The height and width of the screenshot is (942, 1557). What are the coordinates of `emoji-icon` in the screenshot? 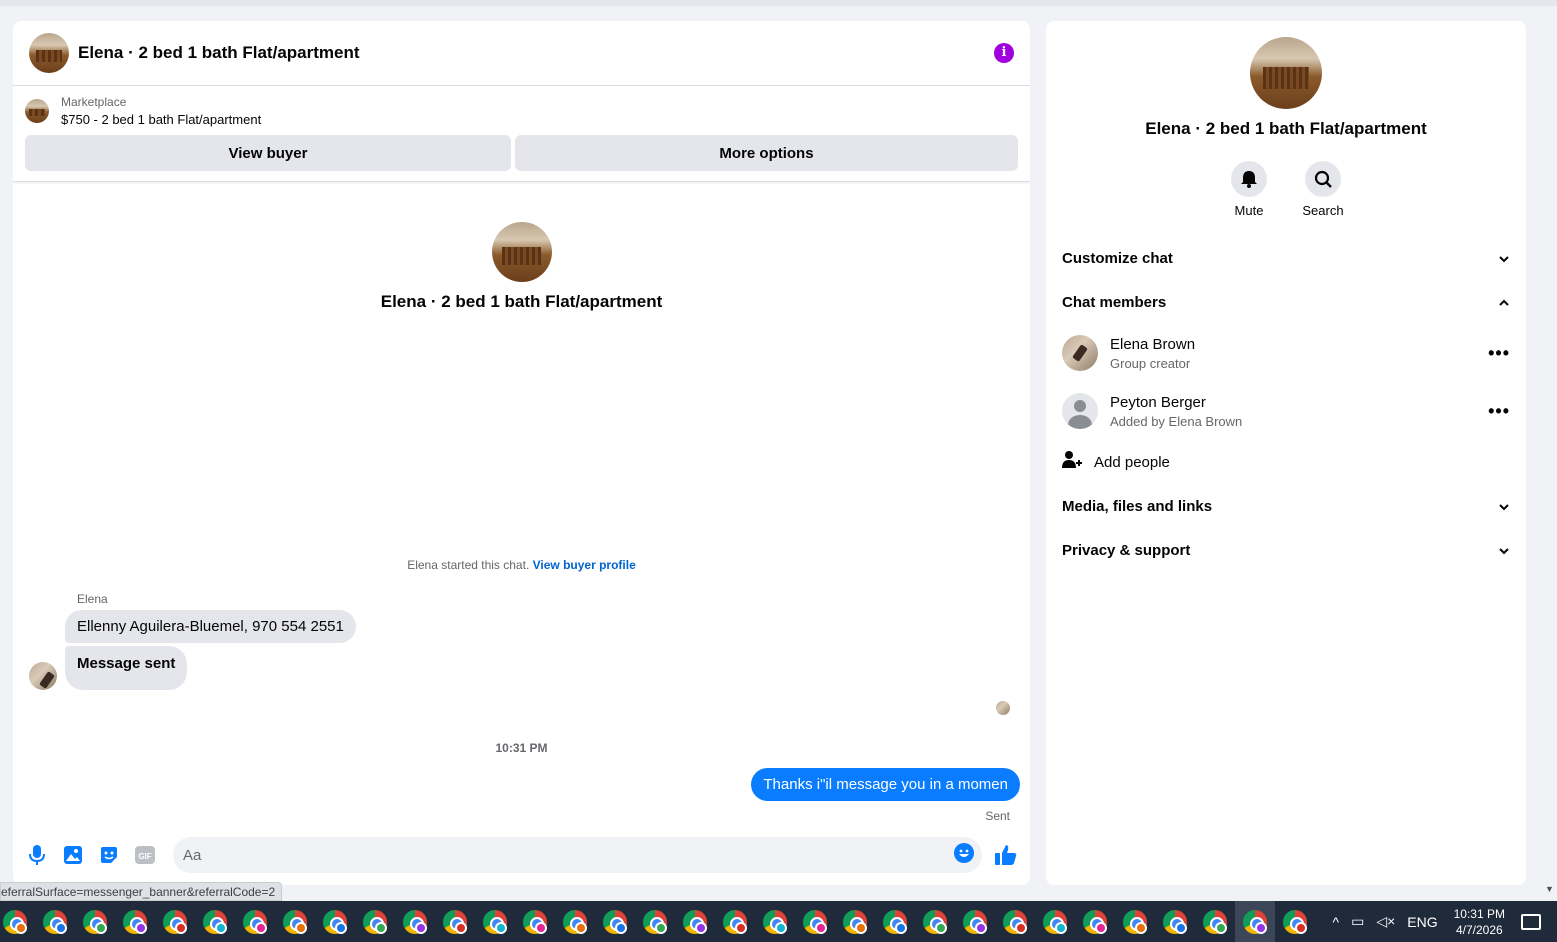 It's located at (964, 855).